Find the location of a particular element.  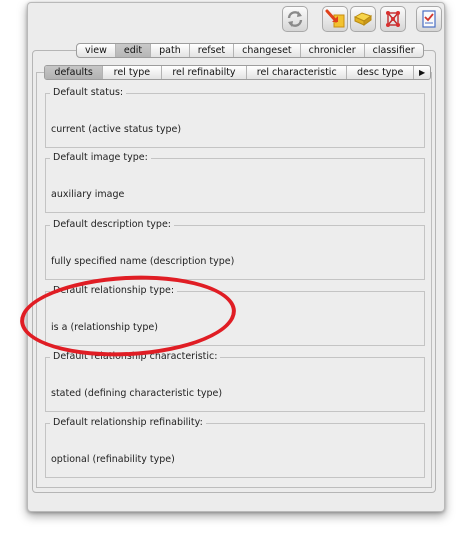

commit-button is located at coordinates (335, 19).